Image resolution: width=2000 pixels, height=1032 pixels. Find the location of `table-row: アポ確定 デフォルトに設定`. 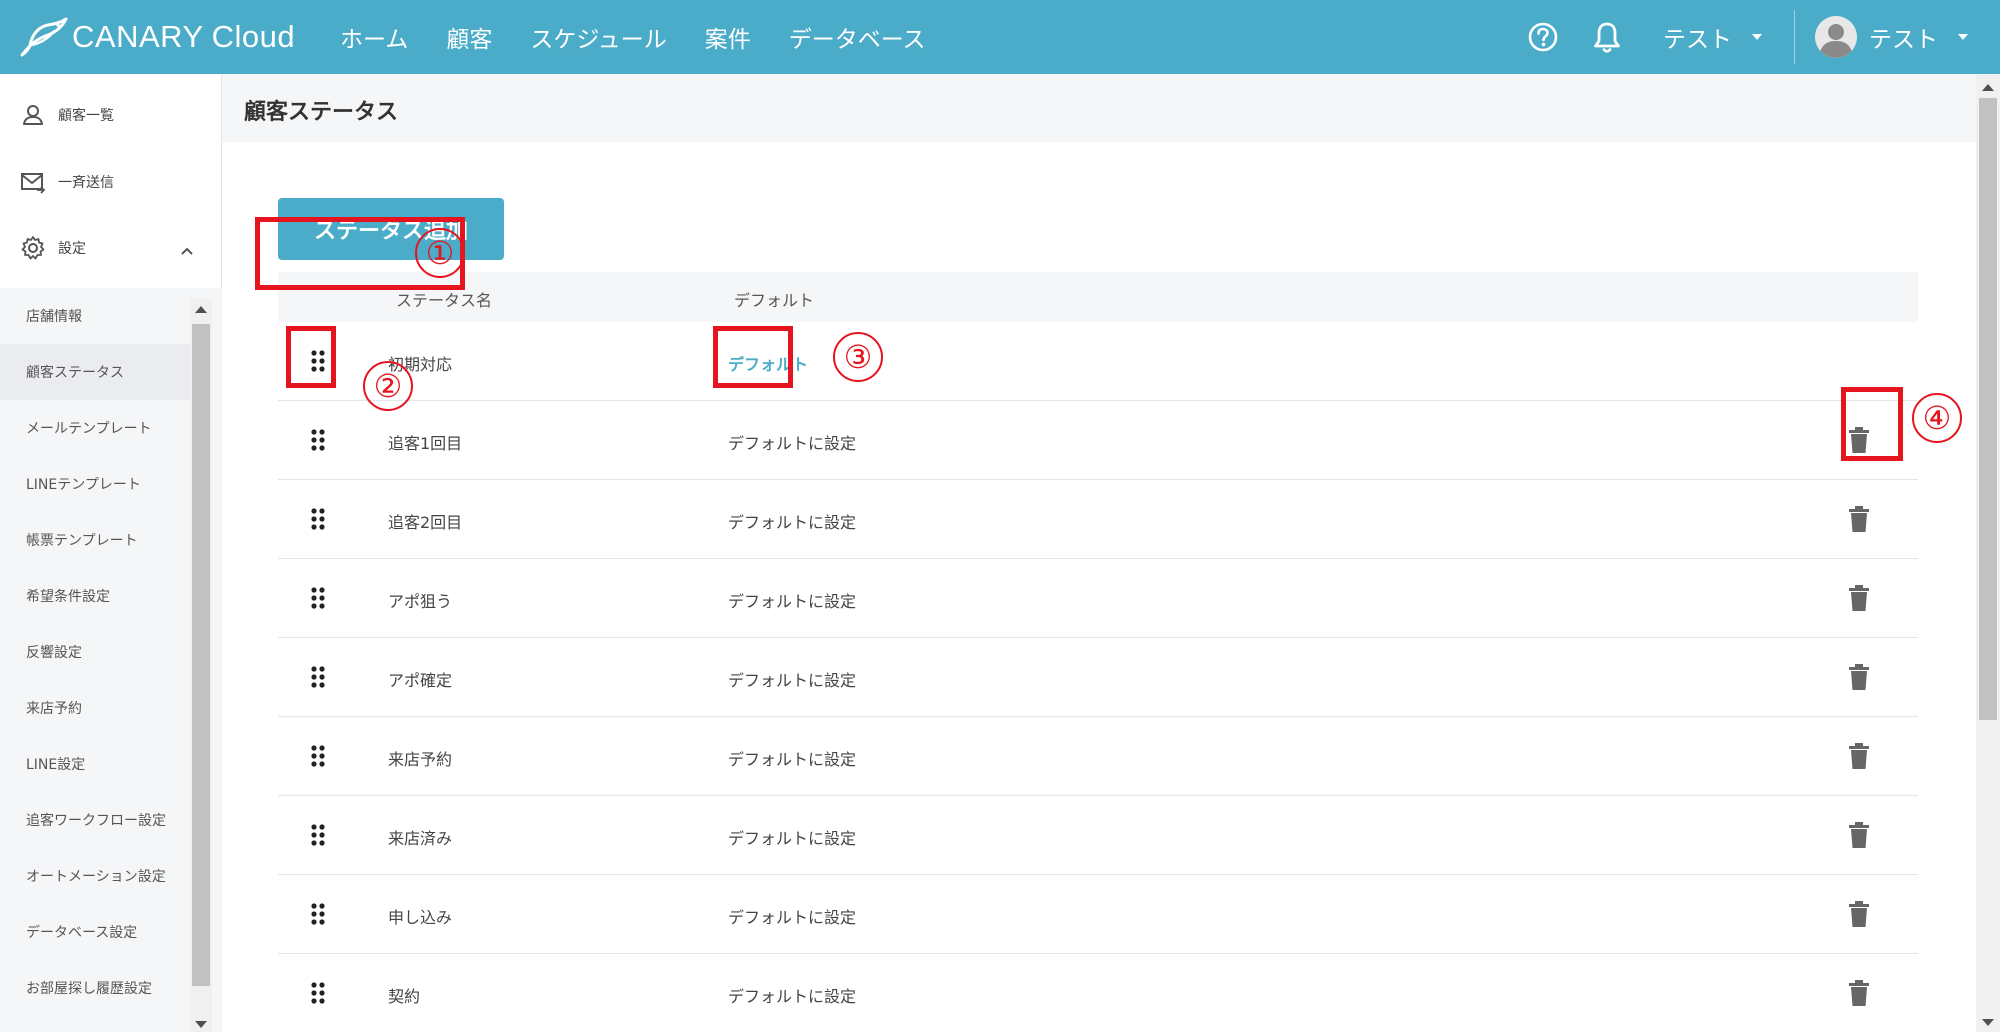

table-row: アポ確定 デフォルトに設定 is located at coordinates (1098, 677).